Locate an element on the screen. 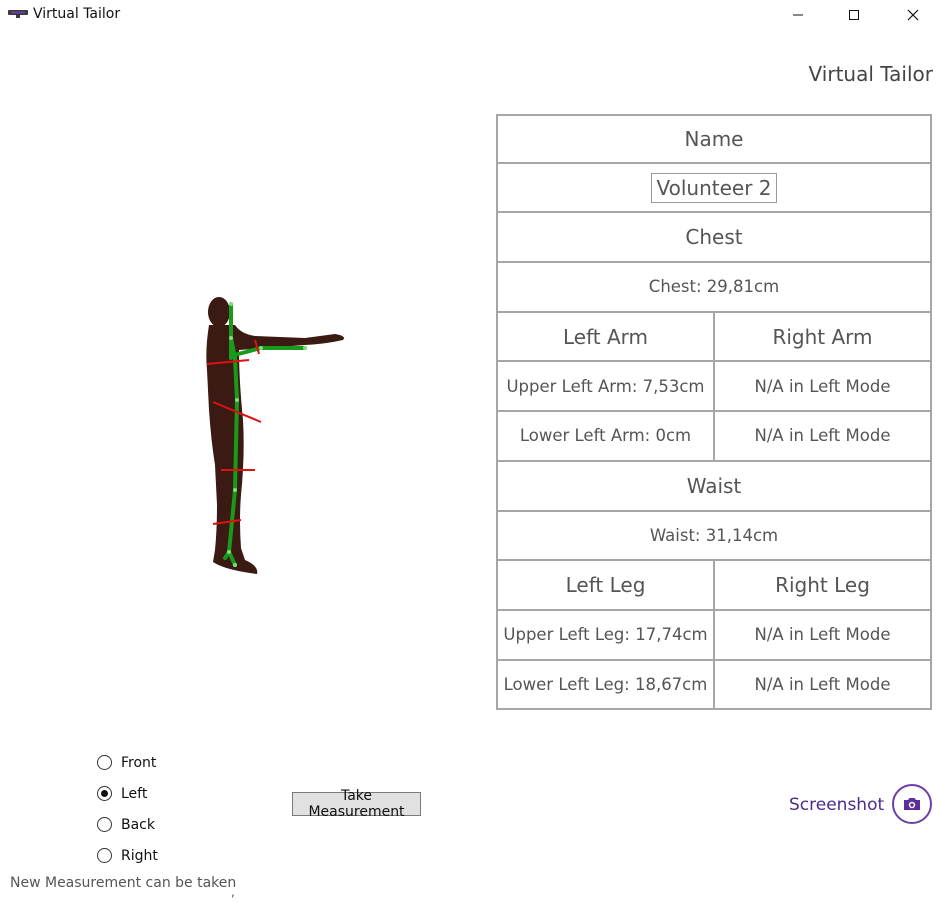 This screenshot has height=903, width=942. lower-right-leg-value: N/A in Left Mode is located at coordinates (821, 684).